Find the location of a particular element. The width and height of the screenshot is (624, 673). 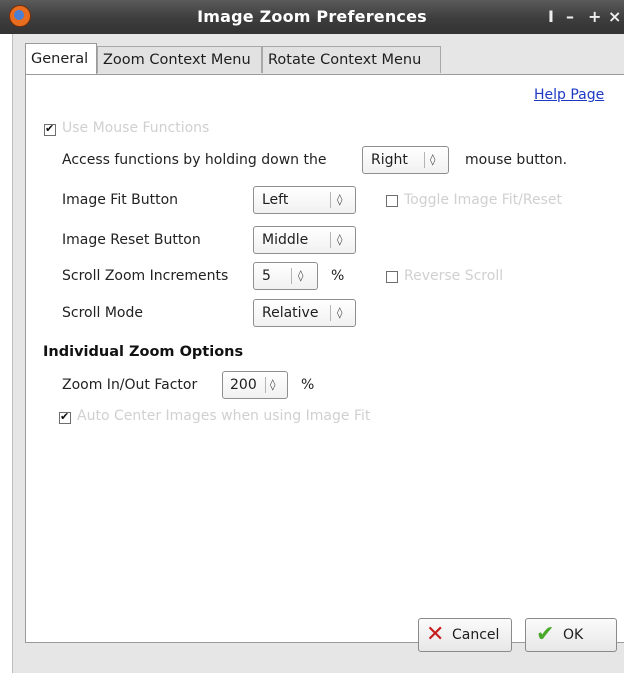

zoom-factor-label: Zoom In/Out Factor is located at coordinates (130, 385).